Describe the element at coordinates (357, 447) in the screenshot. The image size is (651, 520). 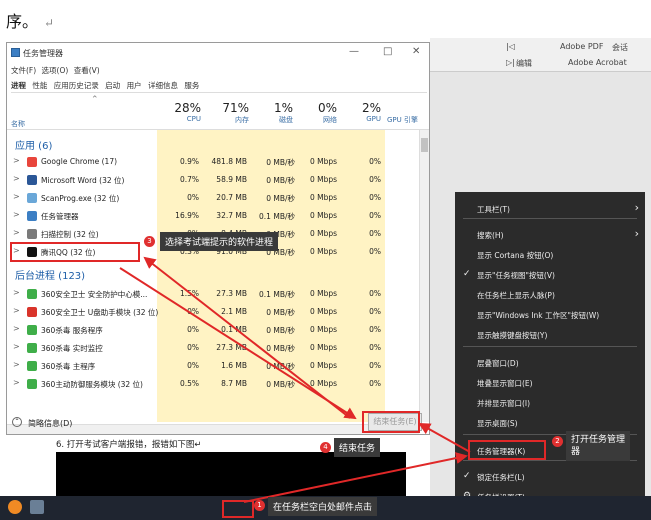
I see `callout-end-task: 结束任务` at that location.